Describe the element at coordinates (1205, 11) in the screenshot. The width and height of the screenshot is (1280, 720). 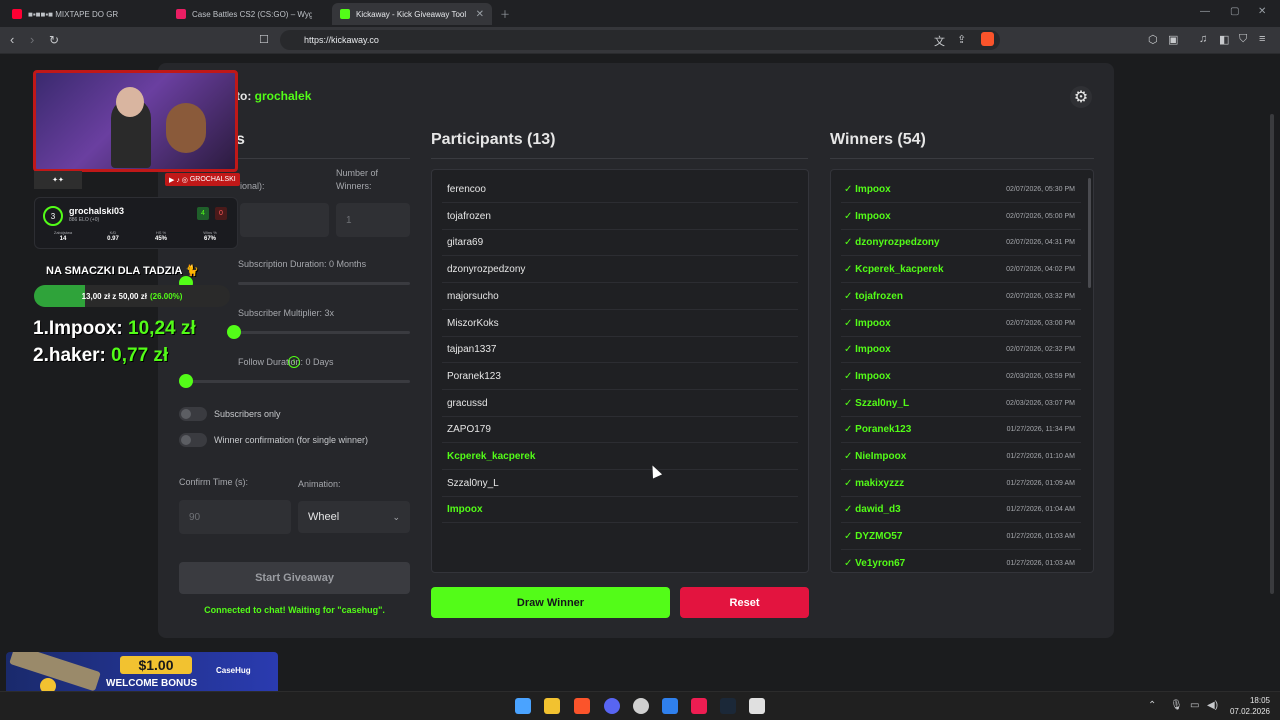
I see `minimize-icon: —` at that location.